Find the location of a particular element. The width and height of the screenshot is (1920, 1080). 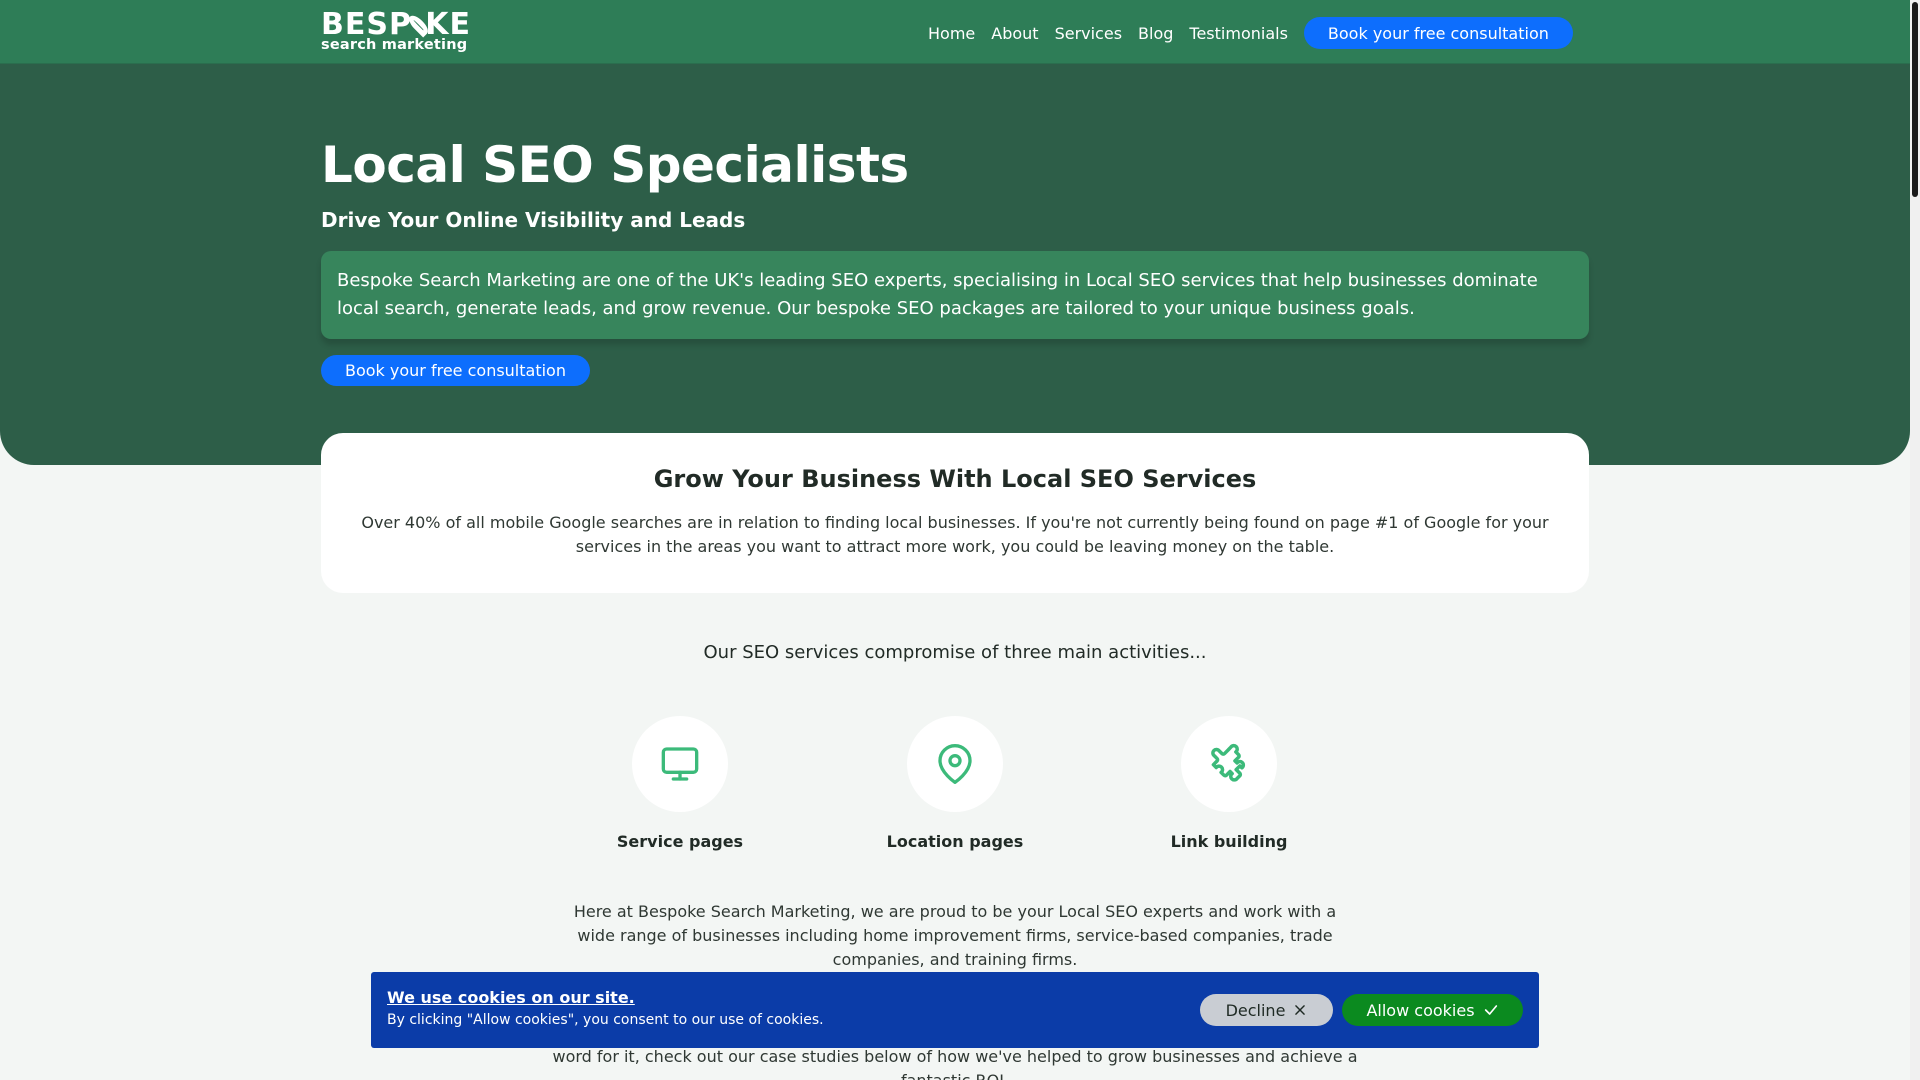

map-pin-icon is located at coordinates (955, 764).